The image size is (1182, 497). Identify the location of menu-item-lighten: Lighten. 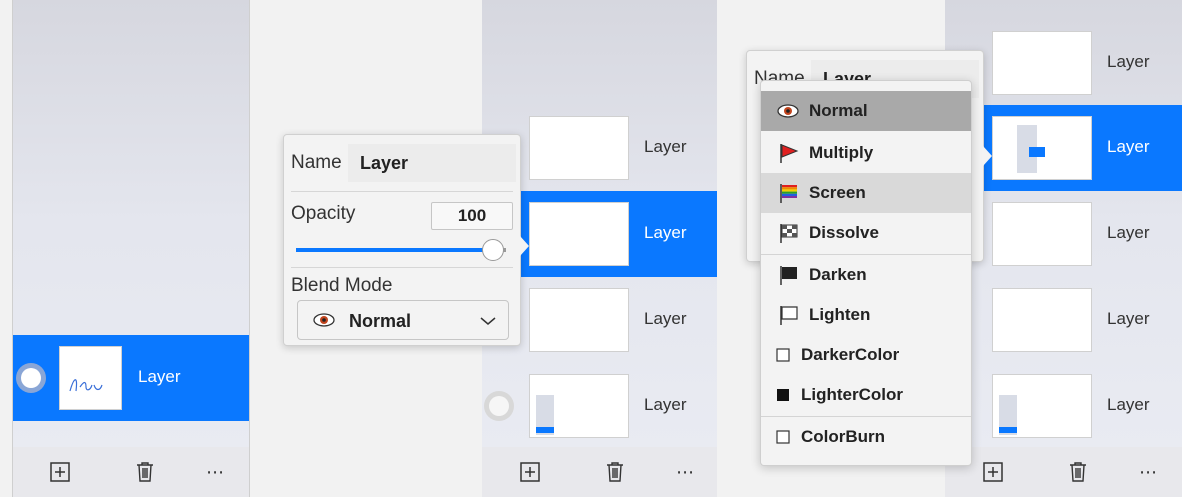
(866, 315).